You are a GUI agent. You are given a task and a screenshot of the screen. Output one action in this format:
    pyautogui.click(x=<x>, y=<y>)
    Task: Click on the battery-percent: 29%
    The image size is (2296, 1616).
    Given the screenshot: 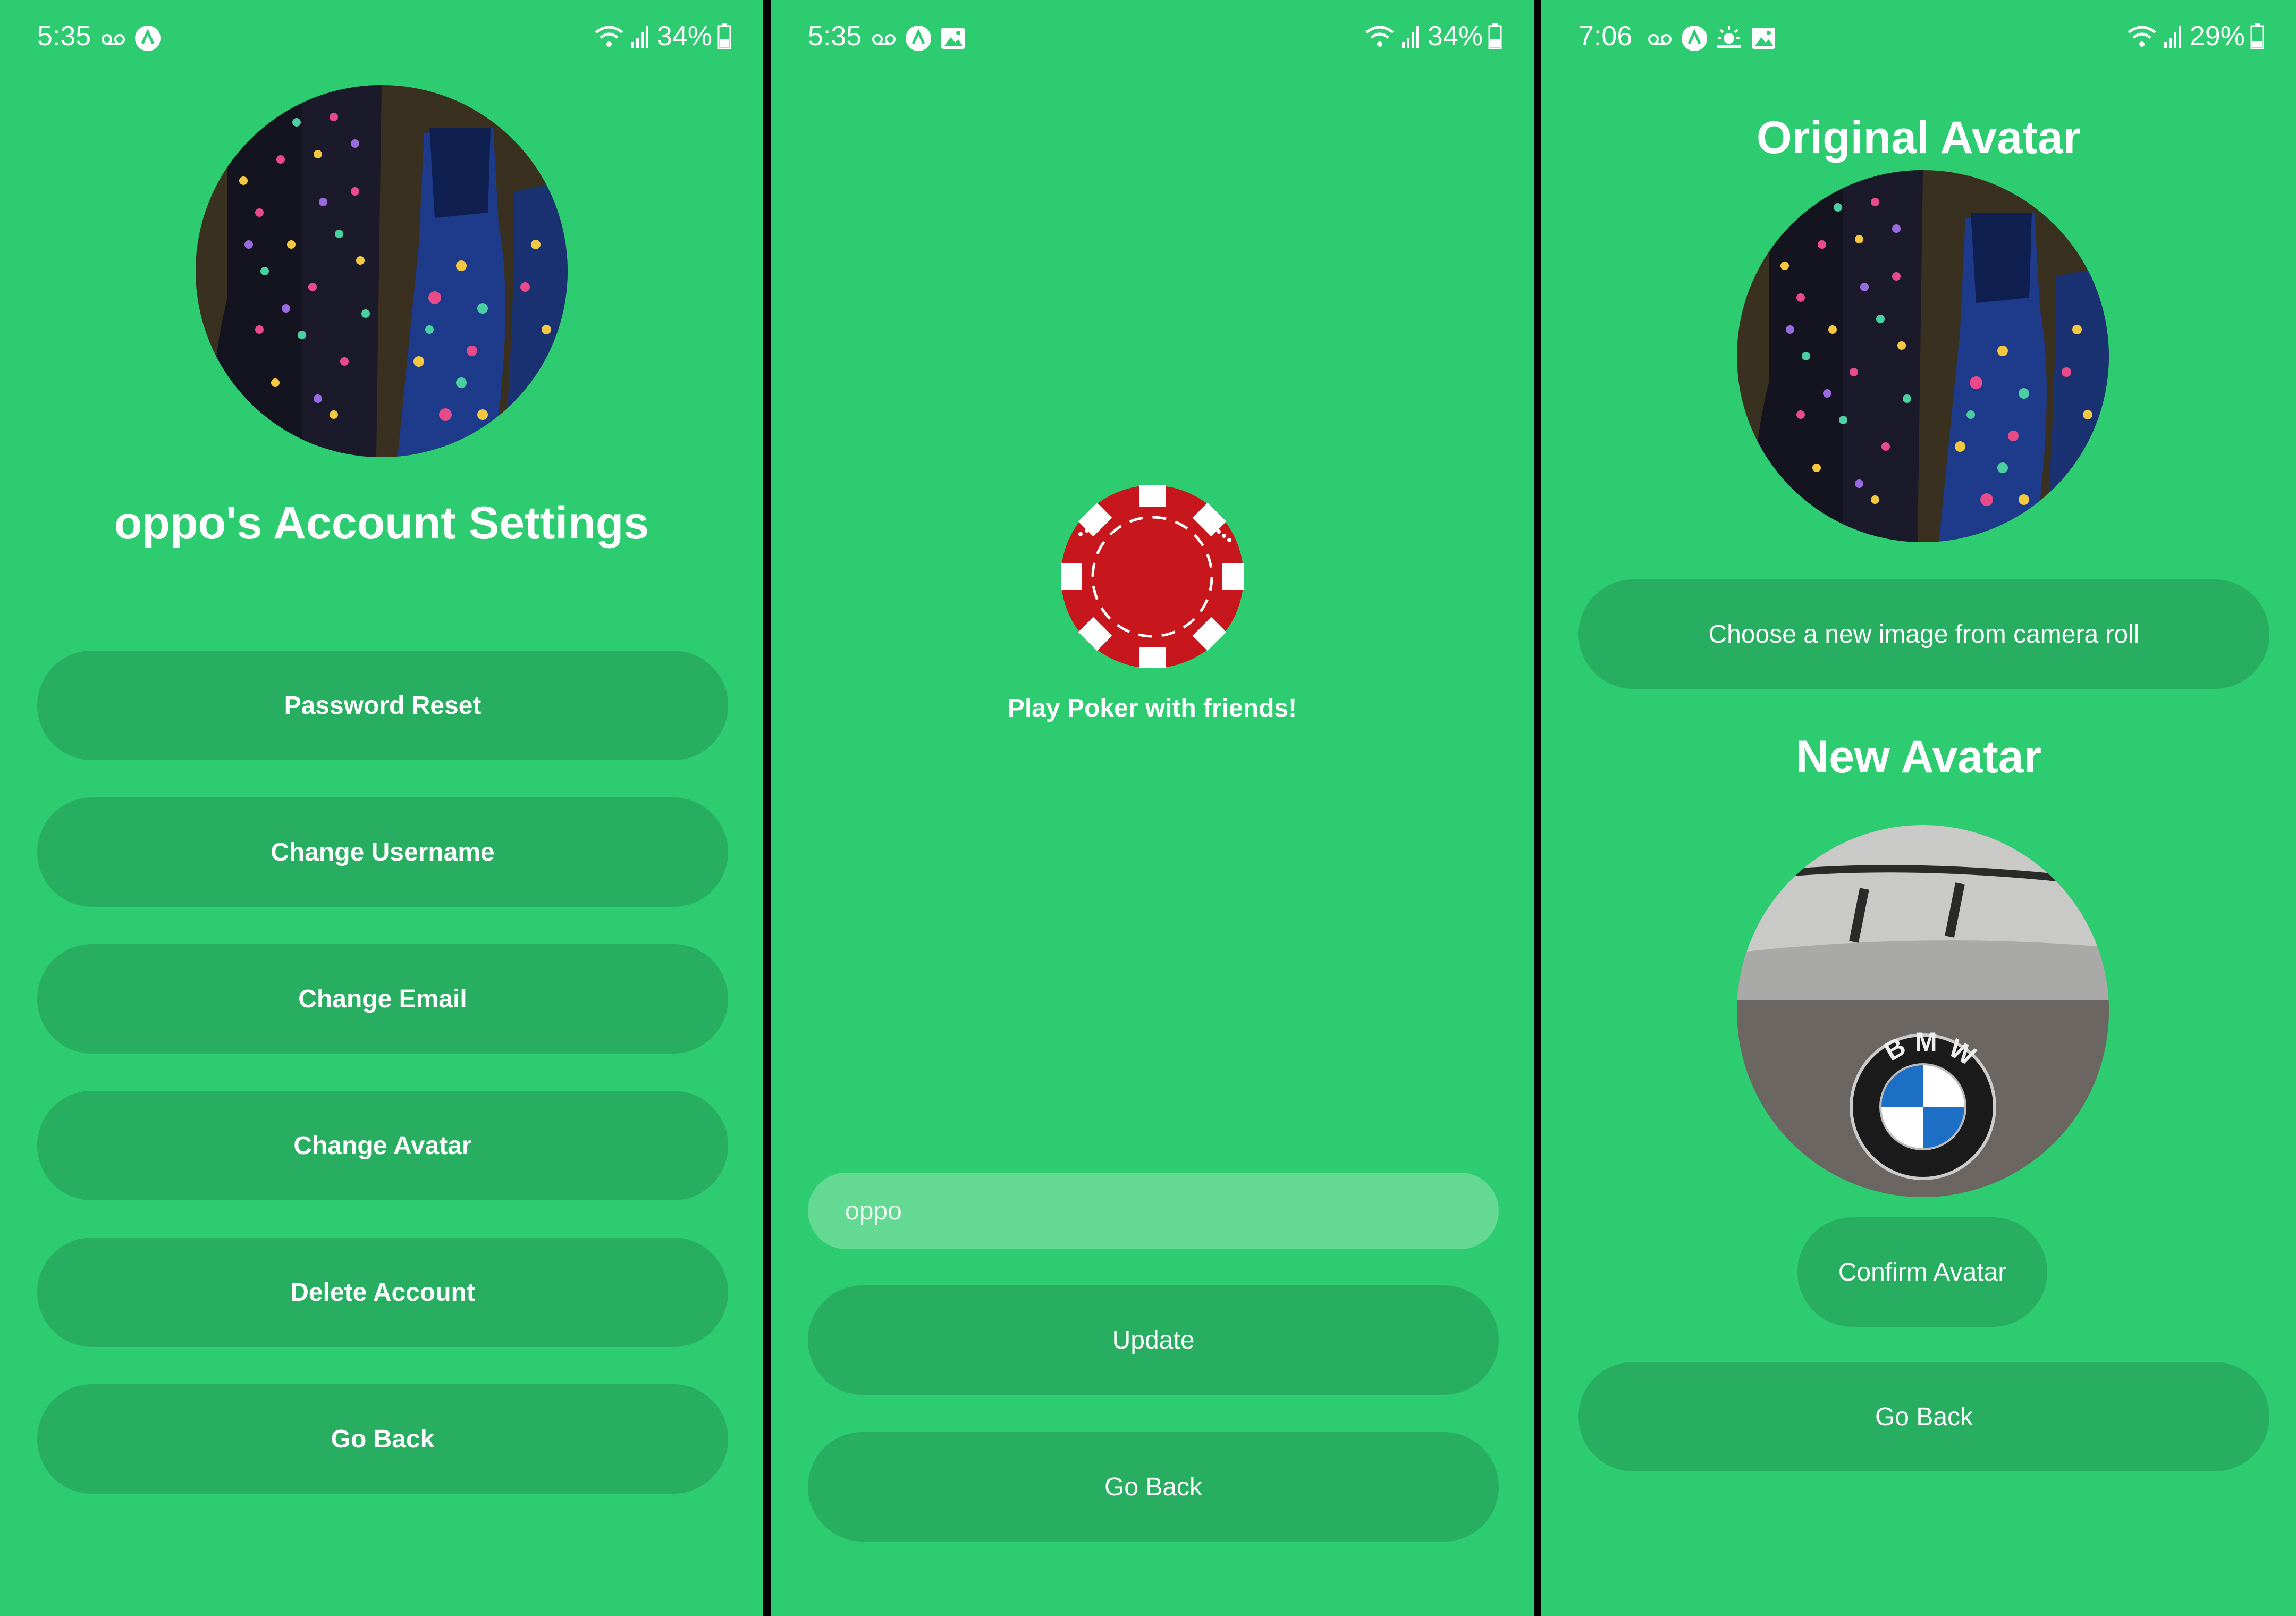 What is the action you would take?
    pyautogui.click(x=2217, y=36)
    